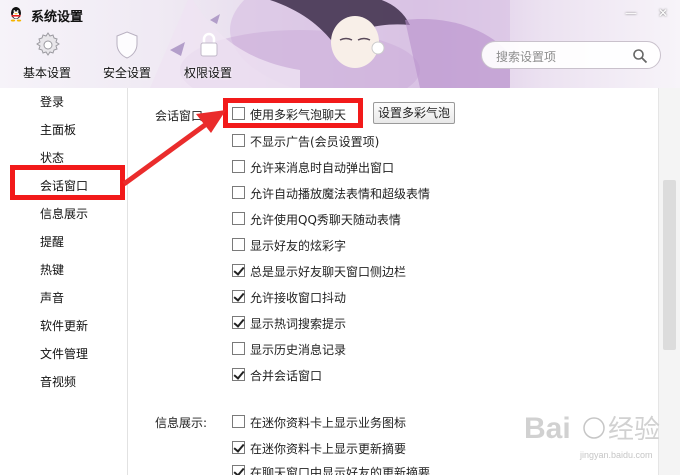  I want to click on option-label: 不显示广告(会员设置项), so click(315, 142).